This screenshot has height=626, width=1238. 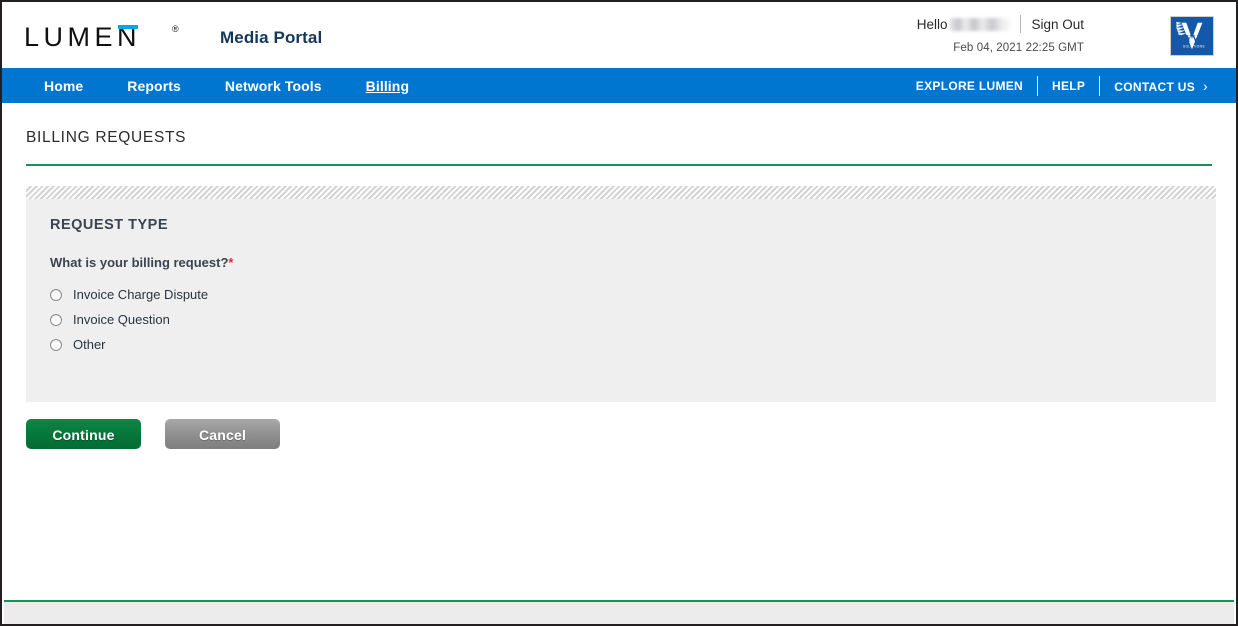 I want to click on radio-option-invoice-charge-dispute: Invoice Charge Dispute, so click(x=633, y=294).